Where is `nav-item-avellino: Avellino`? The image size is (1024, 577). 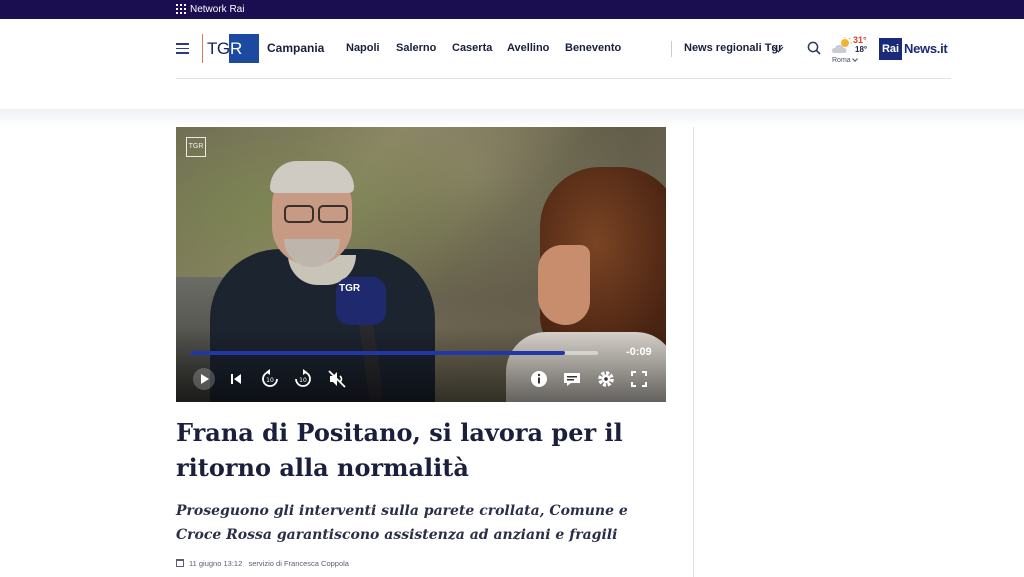
nav-item-avellino: Avellino is located at coordinates (528, 48).